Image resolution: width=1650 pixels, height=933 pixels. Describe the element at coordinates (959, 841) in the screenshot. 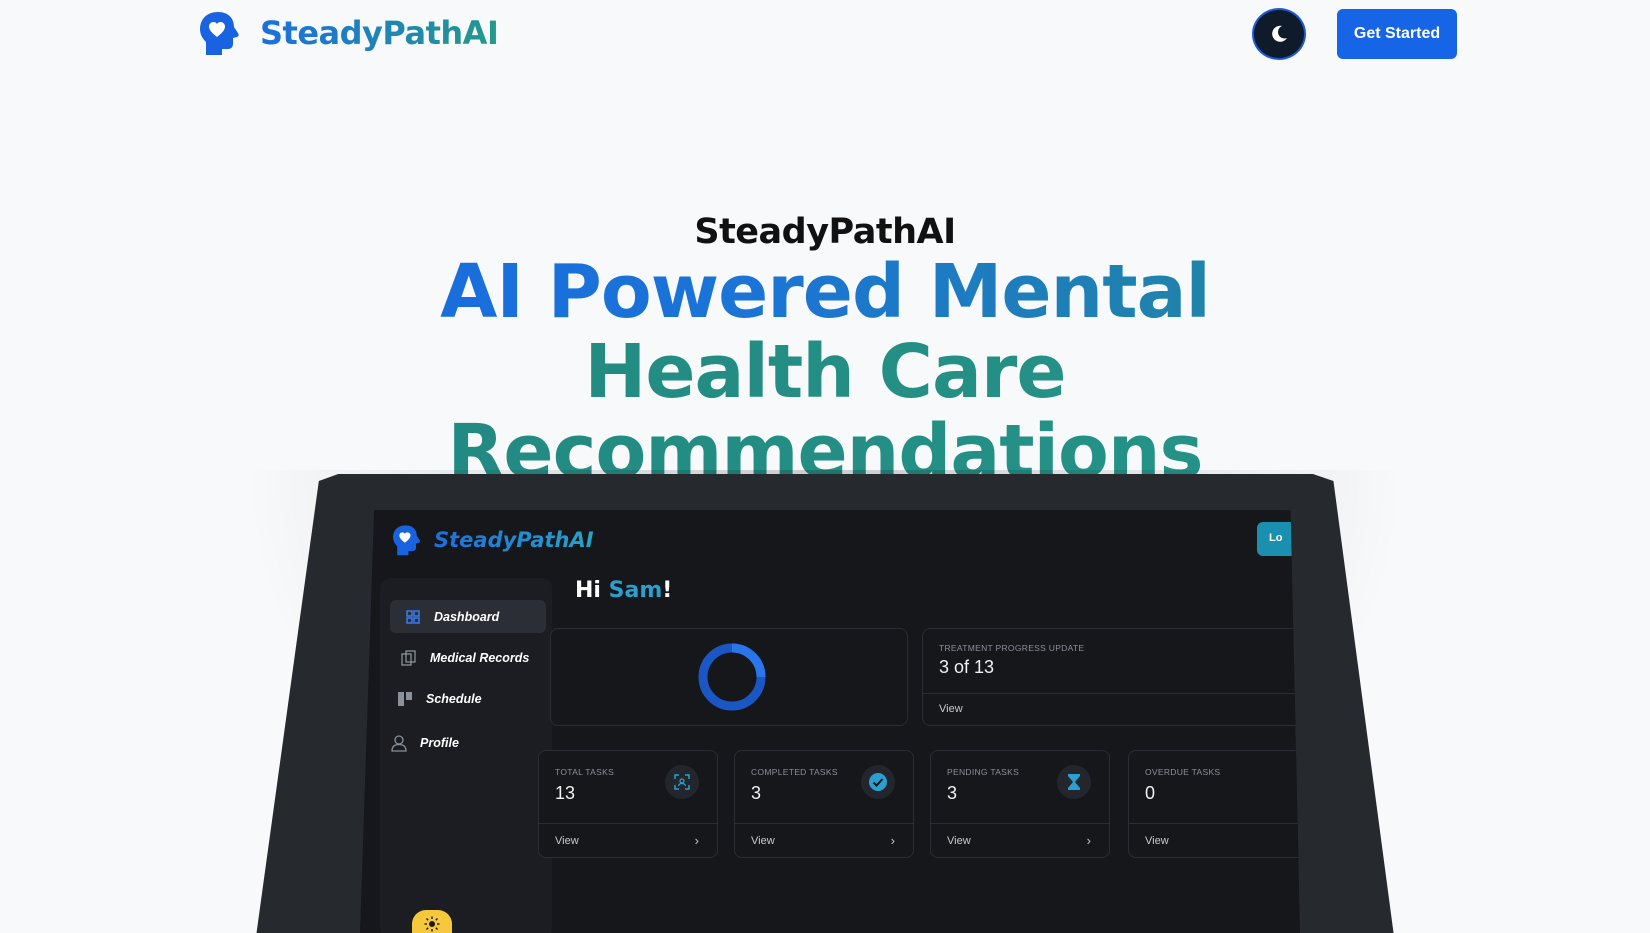

I see `pending-tasks-view-link: View` at that location.